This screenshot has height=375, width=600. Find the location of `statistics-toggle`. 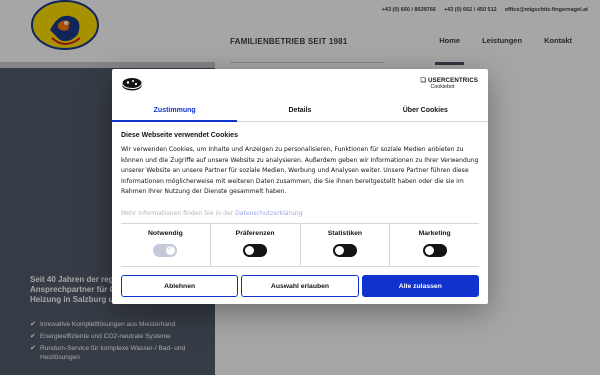

statistics-toggle is located at coordinates (344, 250).